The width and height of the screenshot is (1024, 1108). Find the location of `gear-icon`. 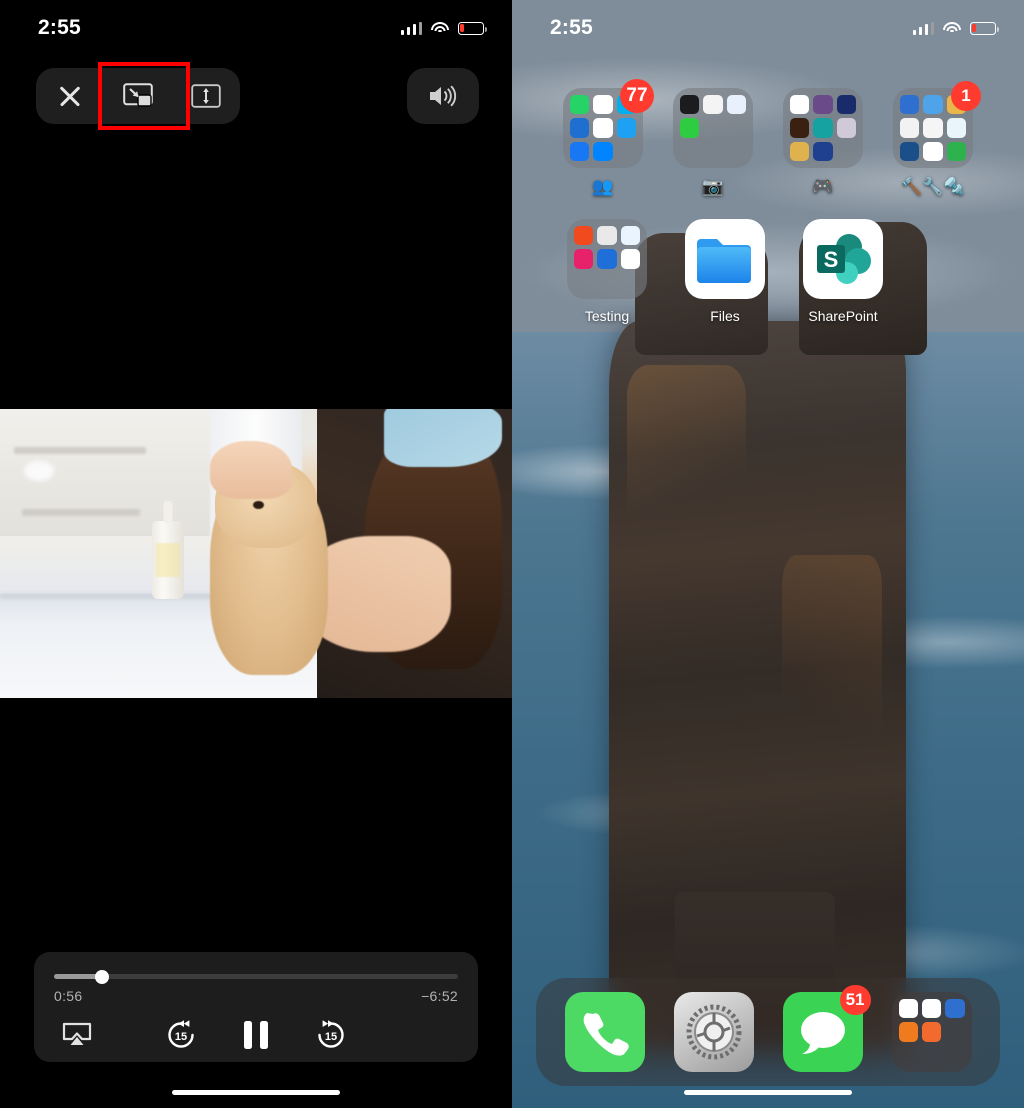

gear-icon is located at coordinates (713, 1032).